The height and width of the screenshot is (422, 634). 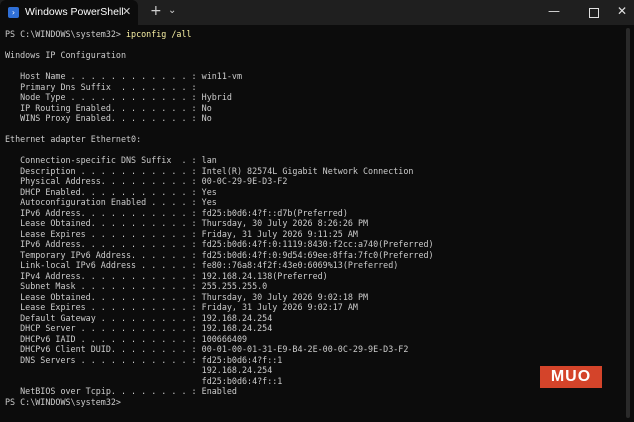 What do you see at coordinates (103, 317) in the screenshot?
I see `config-label: Default Gateway . . . . . . . . . :` at bounding box center [103, 317].